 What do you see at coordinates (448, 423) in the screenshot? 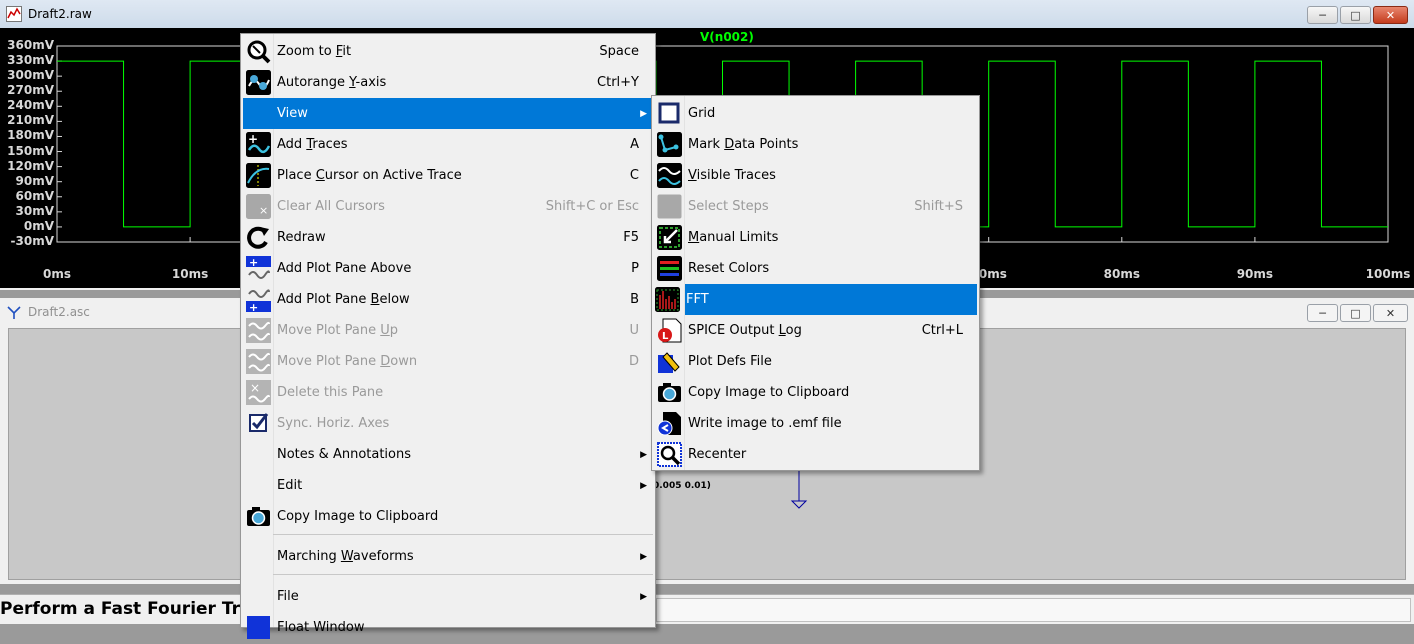
I see `menu-item-sync-horiz-axes: Sync. Horiz. Axes` at bounding box center [448, 423].